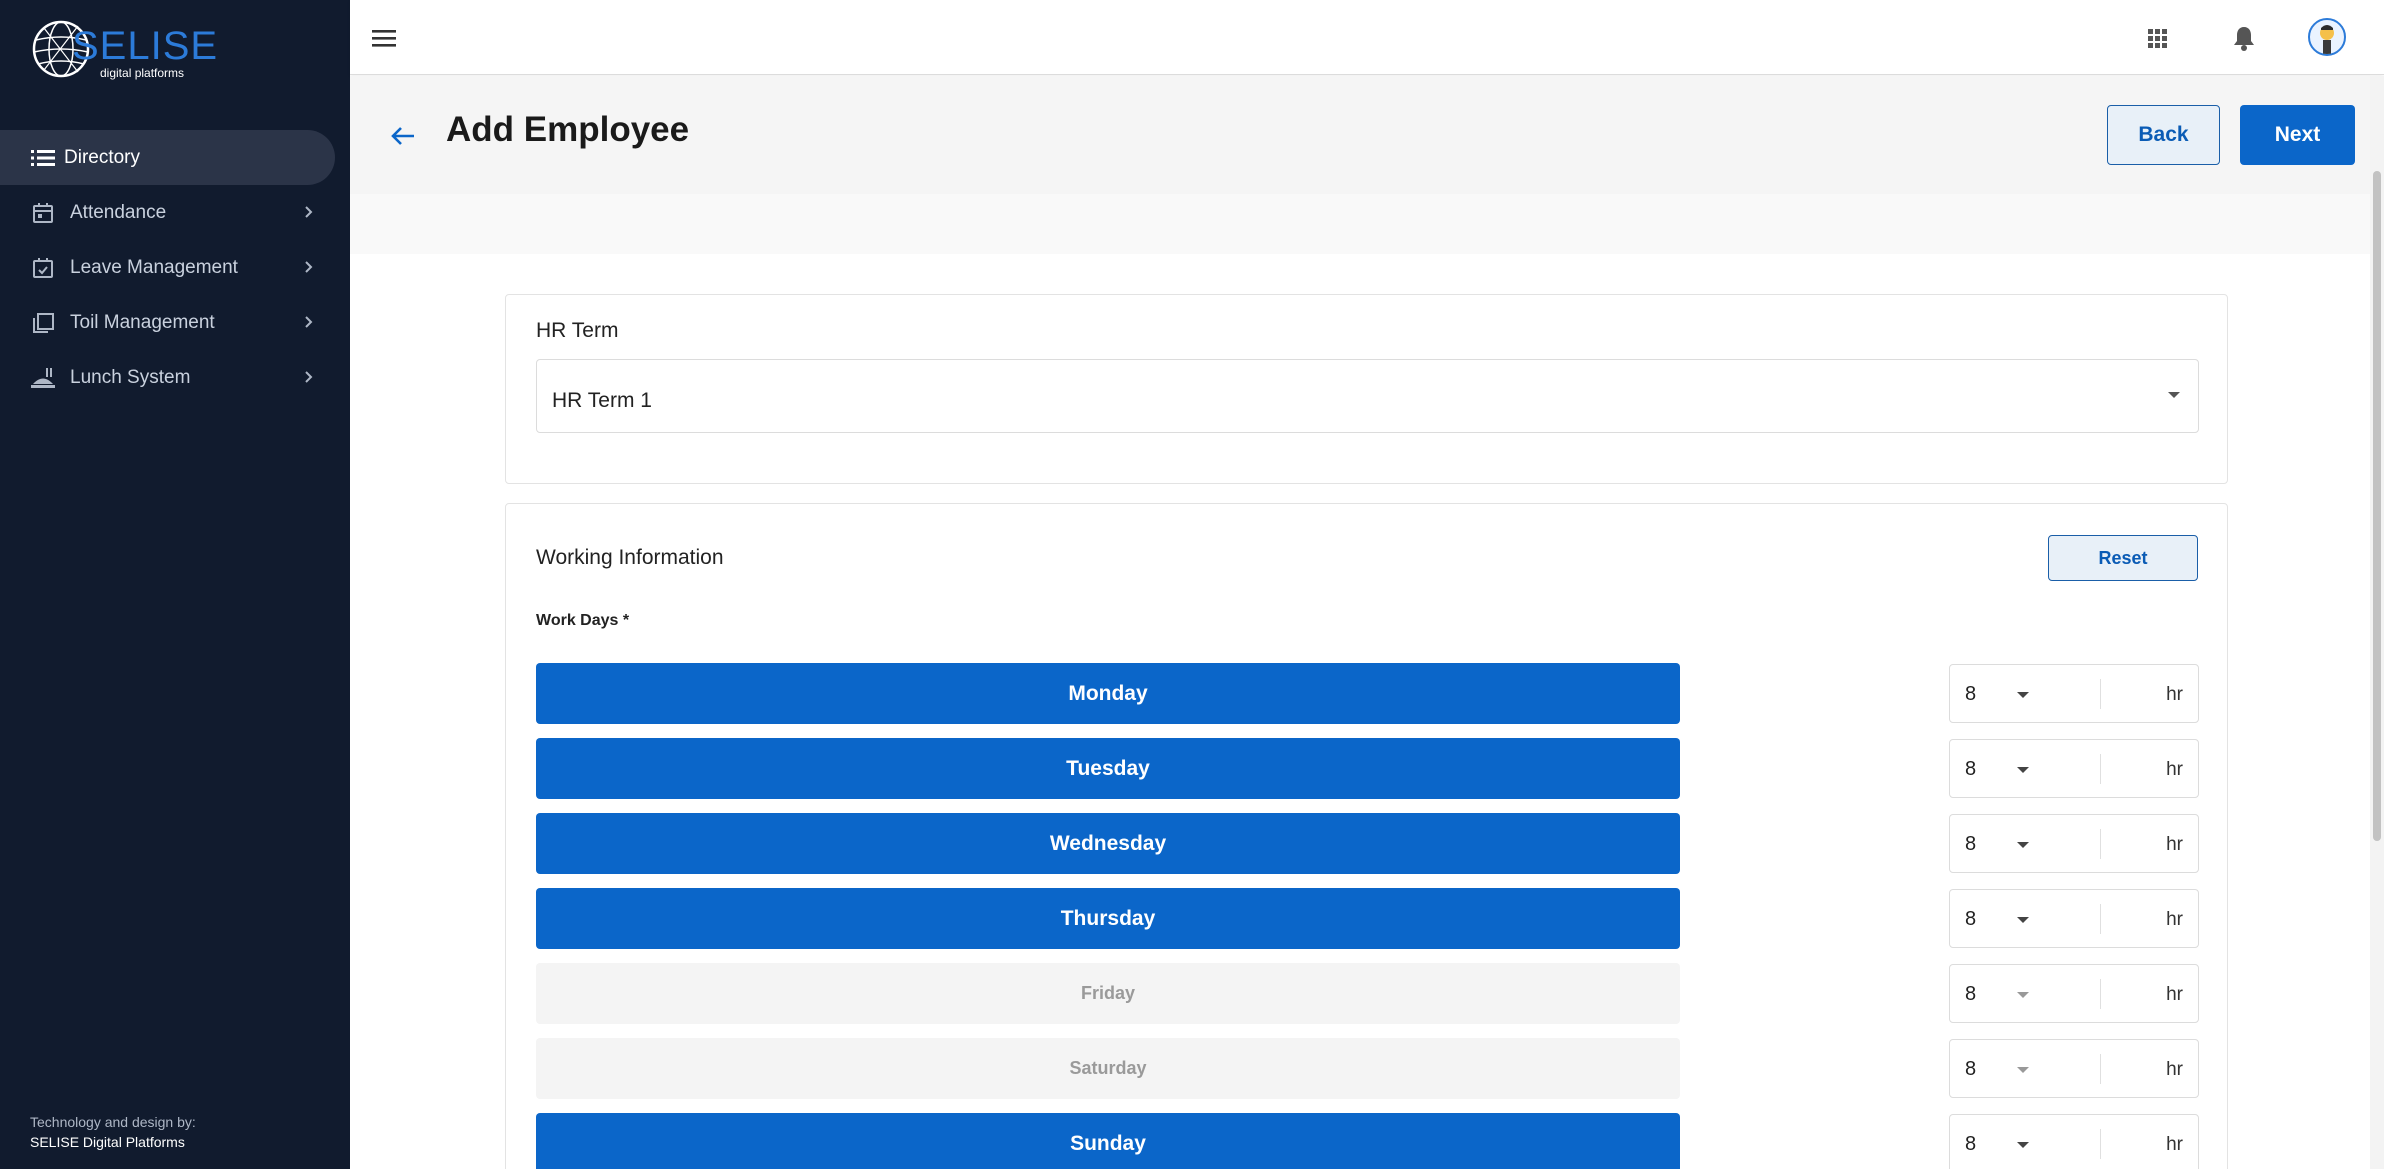 The image size is (2384, 1169). Describe the element at coordinates (583, 620) in the screenshot. I see `work-days-label: Work Days *` at that location.